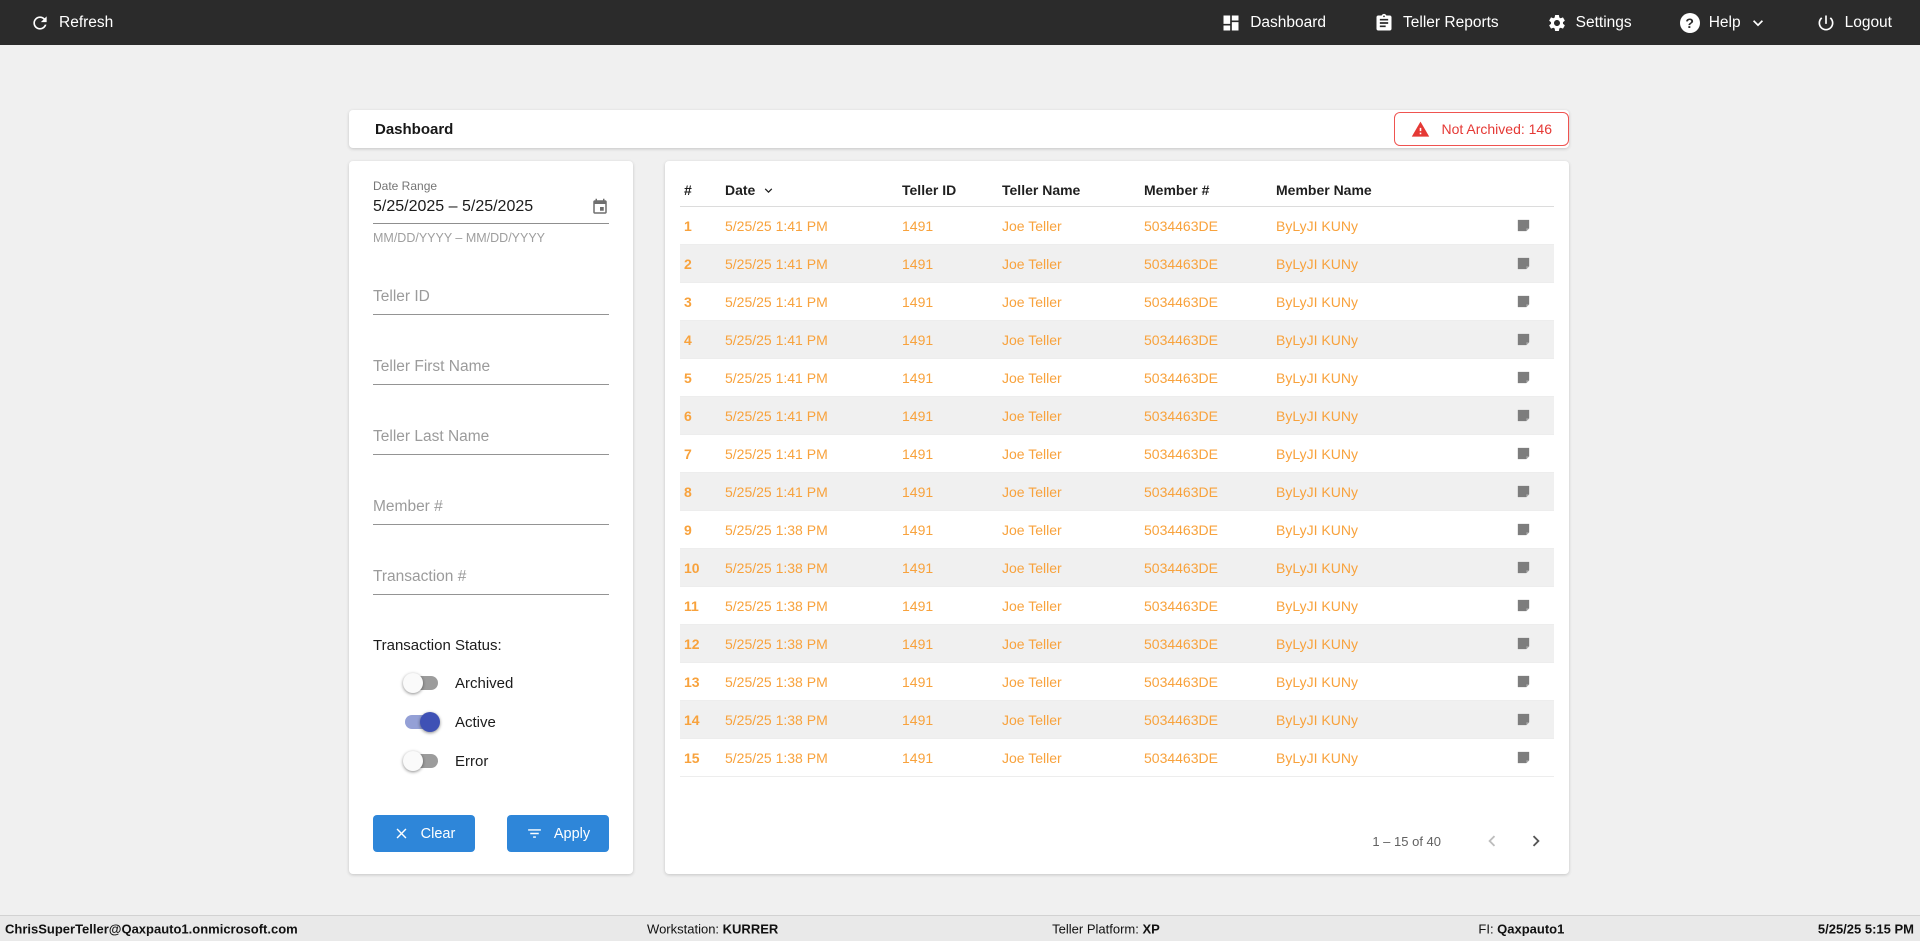 This screenshot has height=941, width=1920. What do you see at coordinates (1589, 23) in the screenshot?
I see `nav-item-settings: Settings` at bounding box center [1589, 23].